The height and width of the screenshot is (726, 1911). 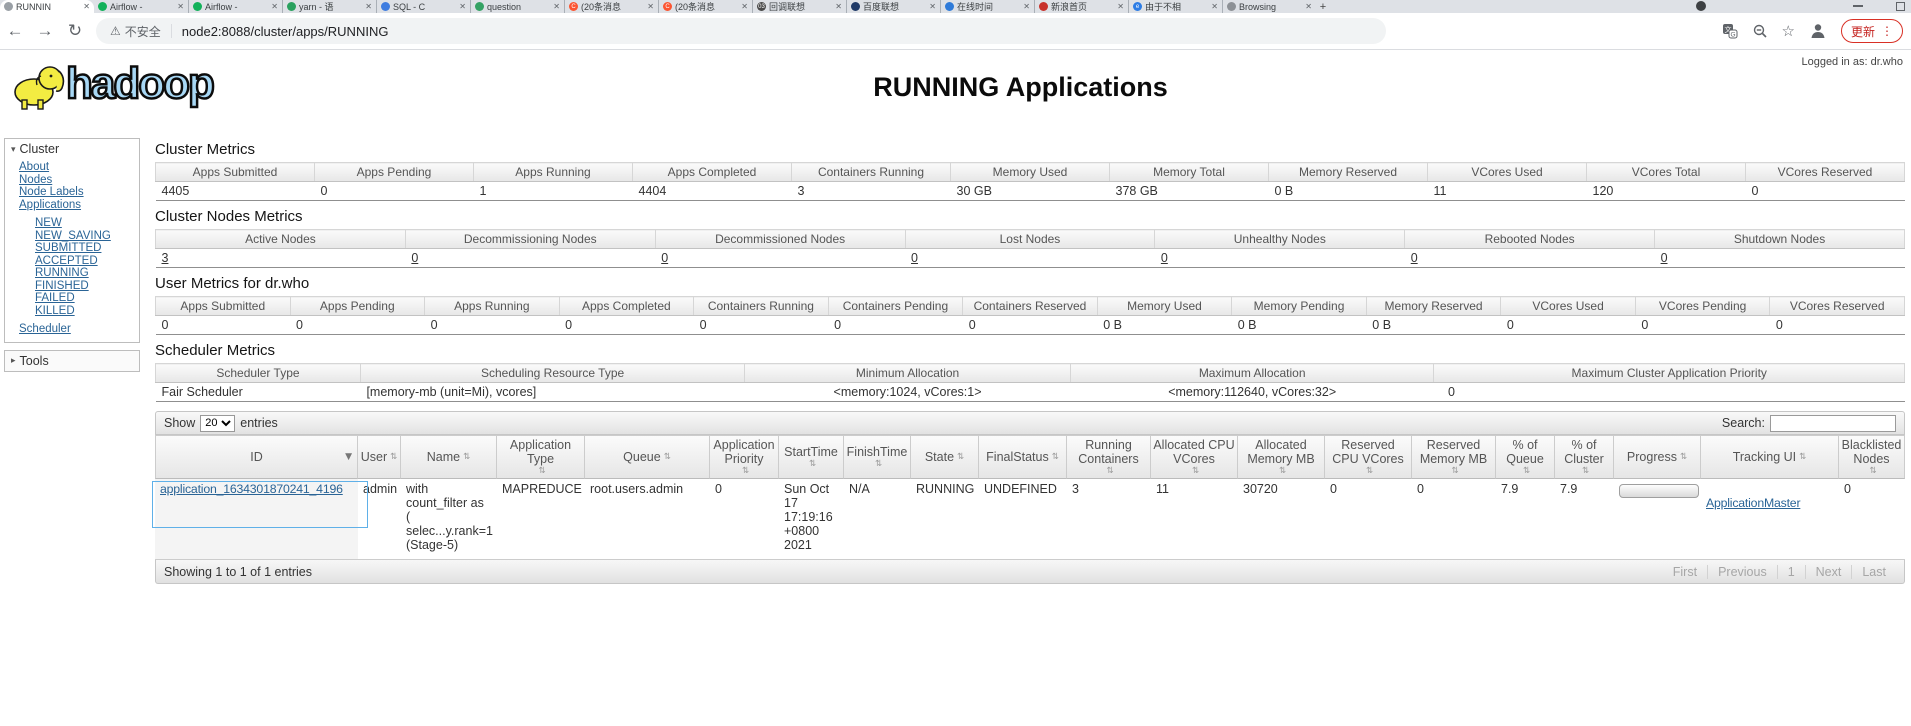 I want to click on cluster-nav-header: ▾ Cluster, so click(x=72, y=149).